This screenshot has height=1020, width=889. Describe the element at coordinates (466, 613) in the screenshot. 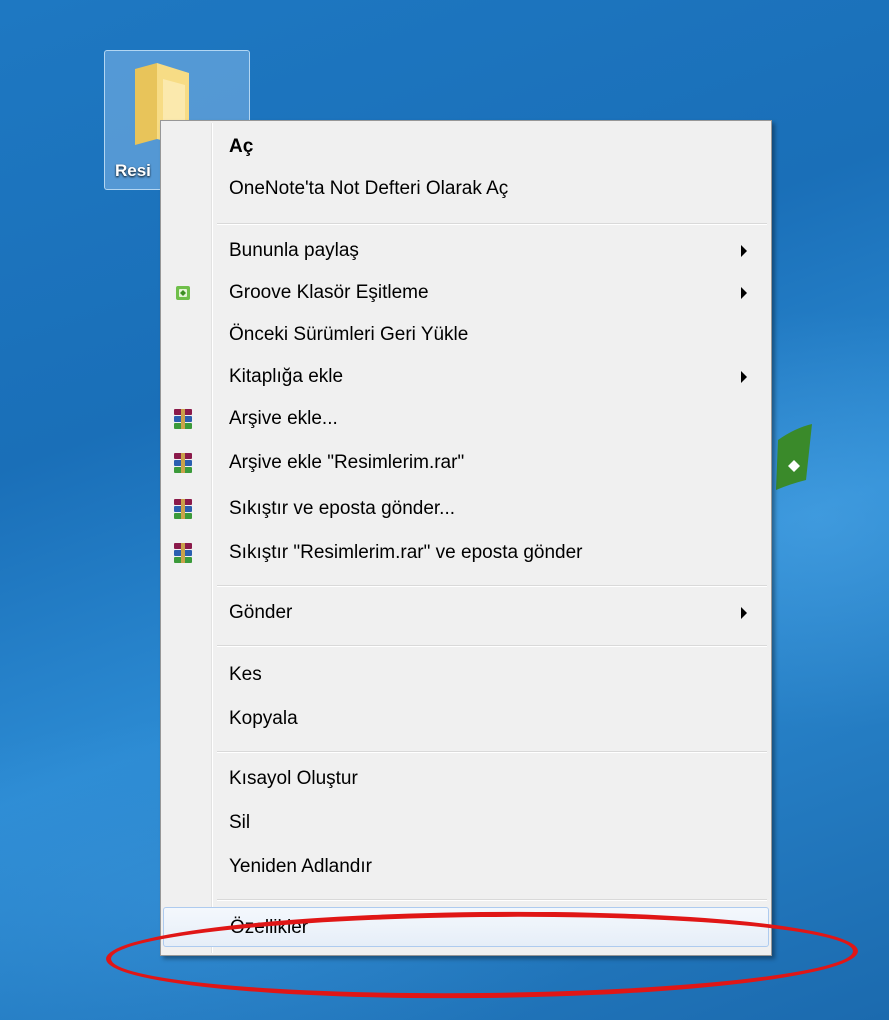

I see `menu-item-send-to: Gönder` at that location.